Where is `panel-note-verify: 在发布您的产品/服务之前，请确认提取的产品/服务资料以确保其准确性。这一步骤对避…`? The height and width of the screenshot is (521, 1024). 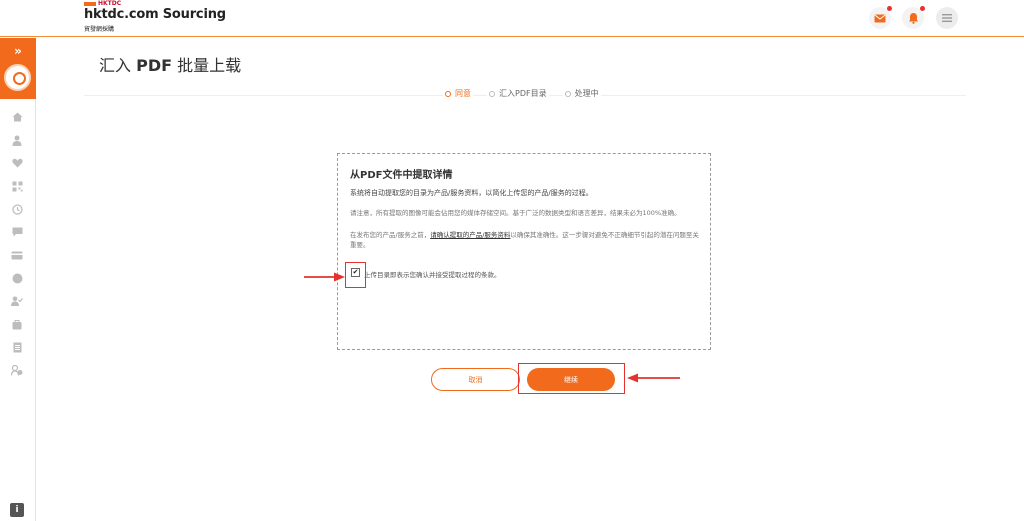 panel-note-verify: 在发布您的产品/服务之前，请确认提取的产品/服务资料以确保其准确性。这一步骤对避… is located at coordinates (524, 240).